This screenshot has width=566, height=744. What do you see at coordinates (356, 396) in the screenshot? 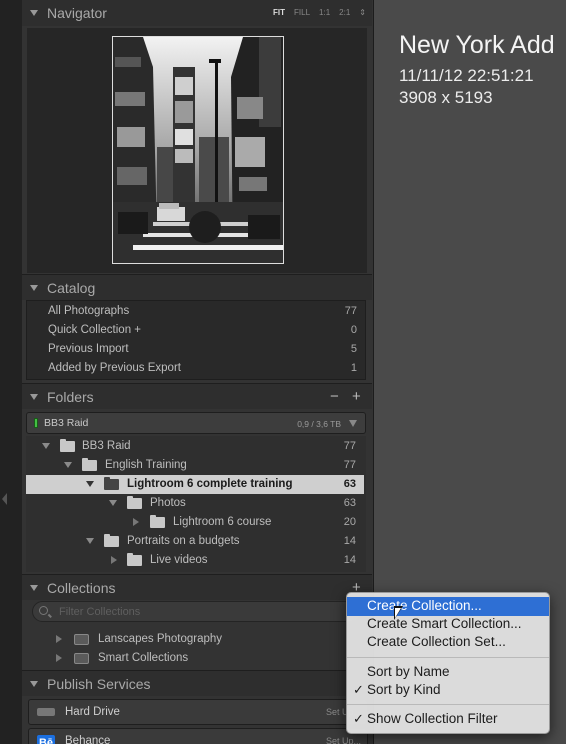
I see `add-folder-icon: +` at bounding box center [356, 396].